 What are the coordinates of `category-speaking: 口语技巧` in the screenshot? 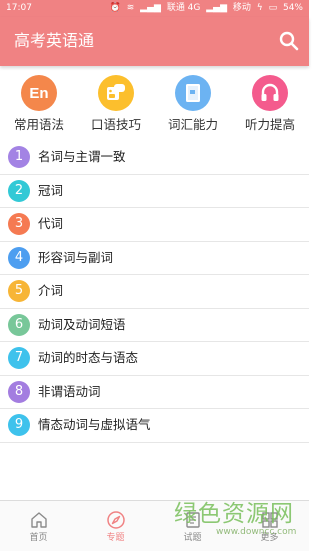 It's located at (116, 105).